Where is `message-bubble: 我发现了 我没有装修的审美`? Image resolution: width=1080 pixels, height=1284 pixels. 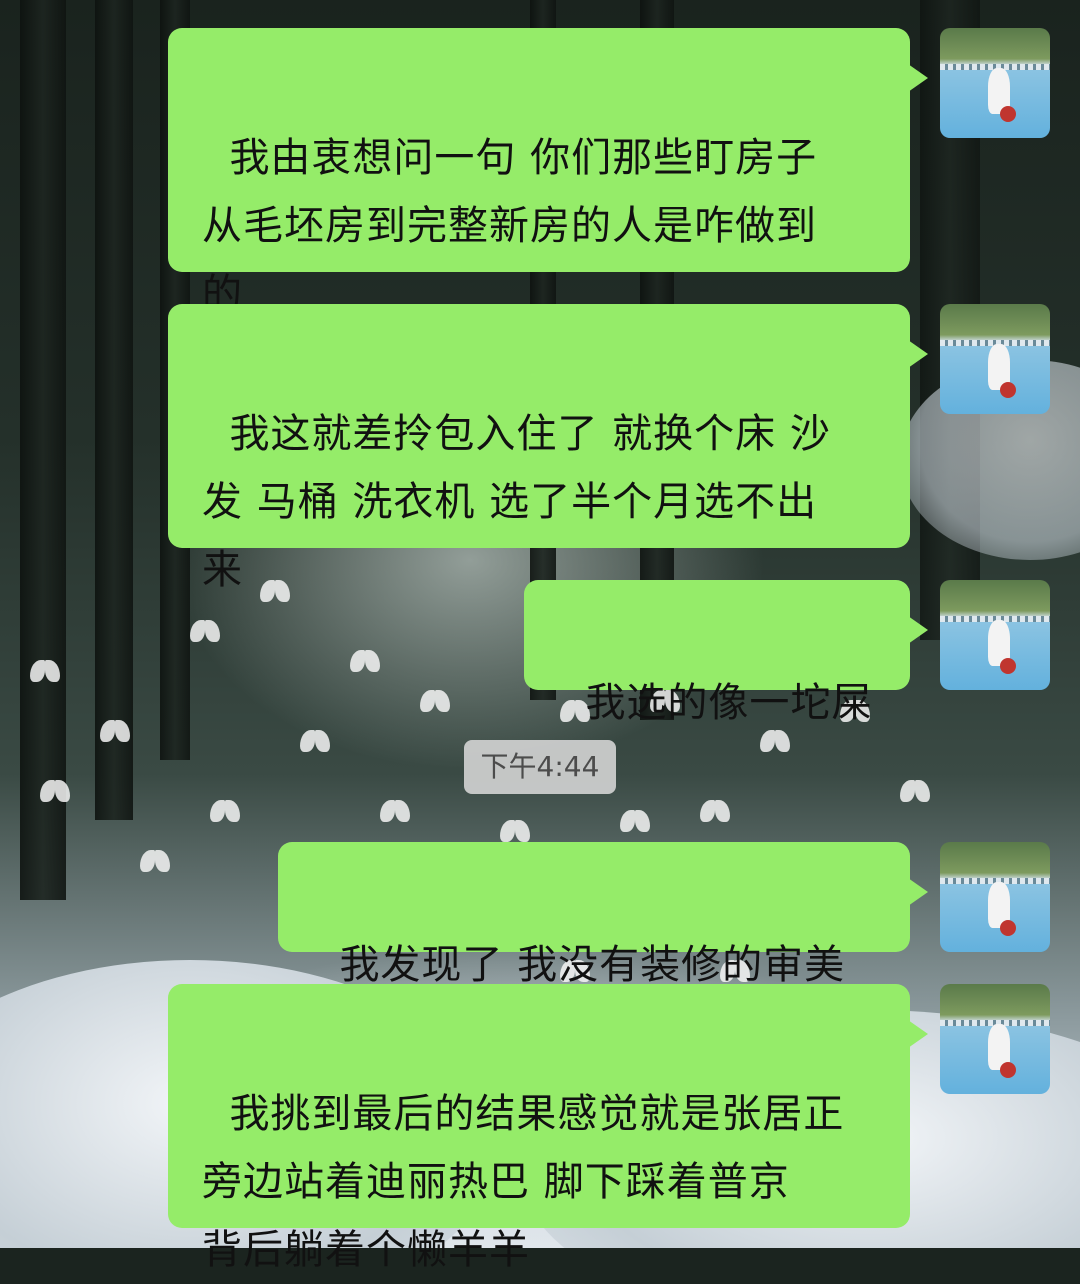
message-bubble: 我发现了 我没有装修的审美 is located at coordinates (603, 915).